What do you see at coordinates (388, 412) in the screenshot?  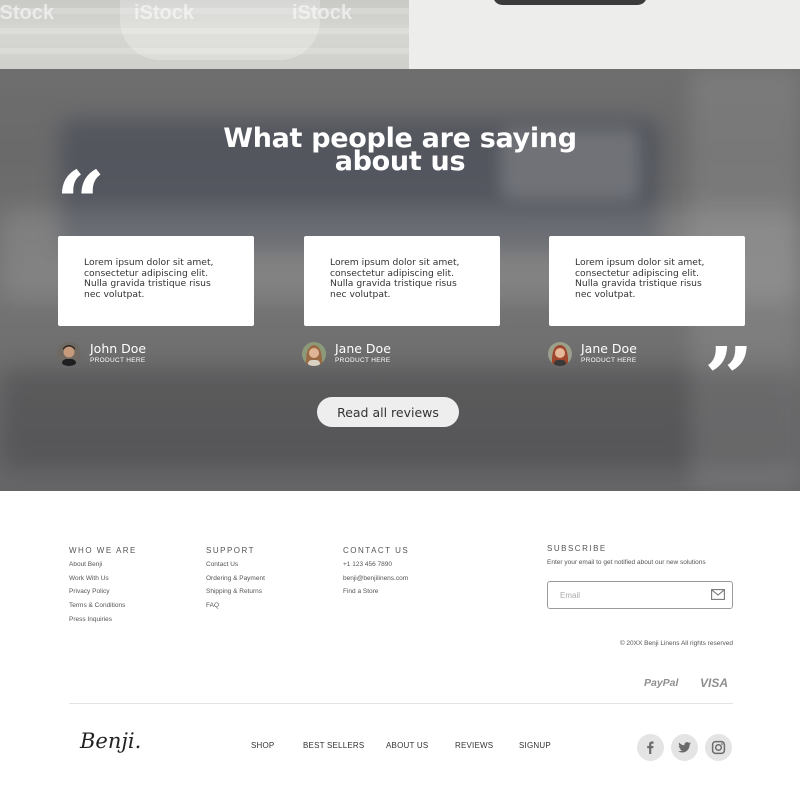 I see `read-all-reviews-button: Read all reviews` at bounding box center [388, 412].